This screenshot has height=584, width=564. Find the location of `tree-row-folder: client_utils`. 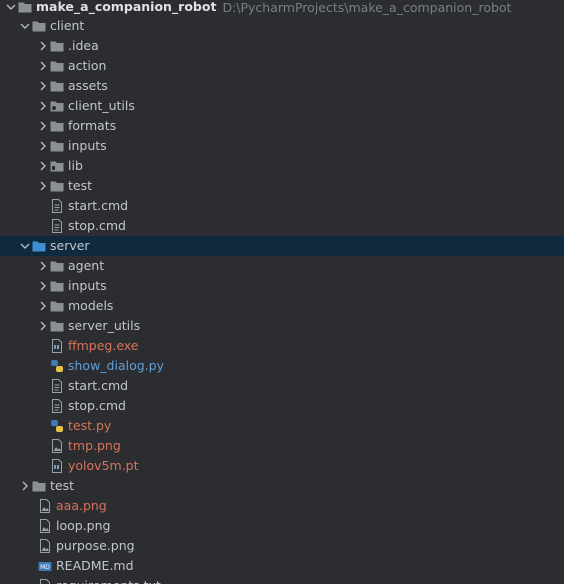

tree-row-folder: client_utils is located at coordinates (282, 106).